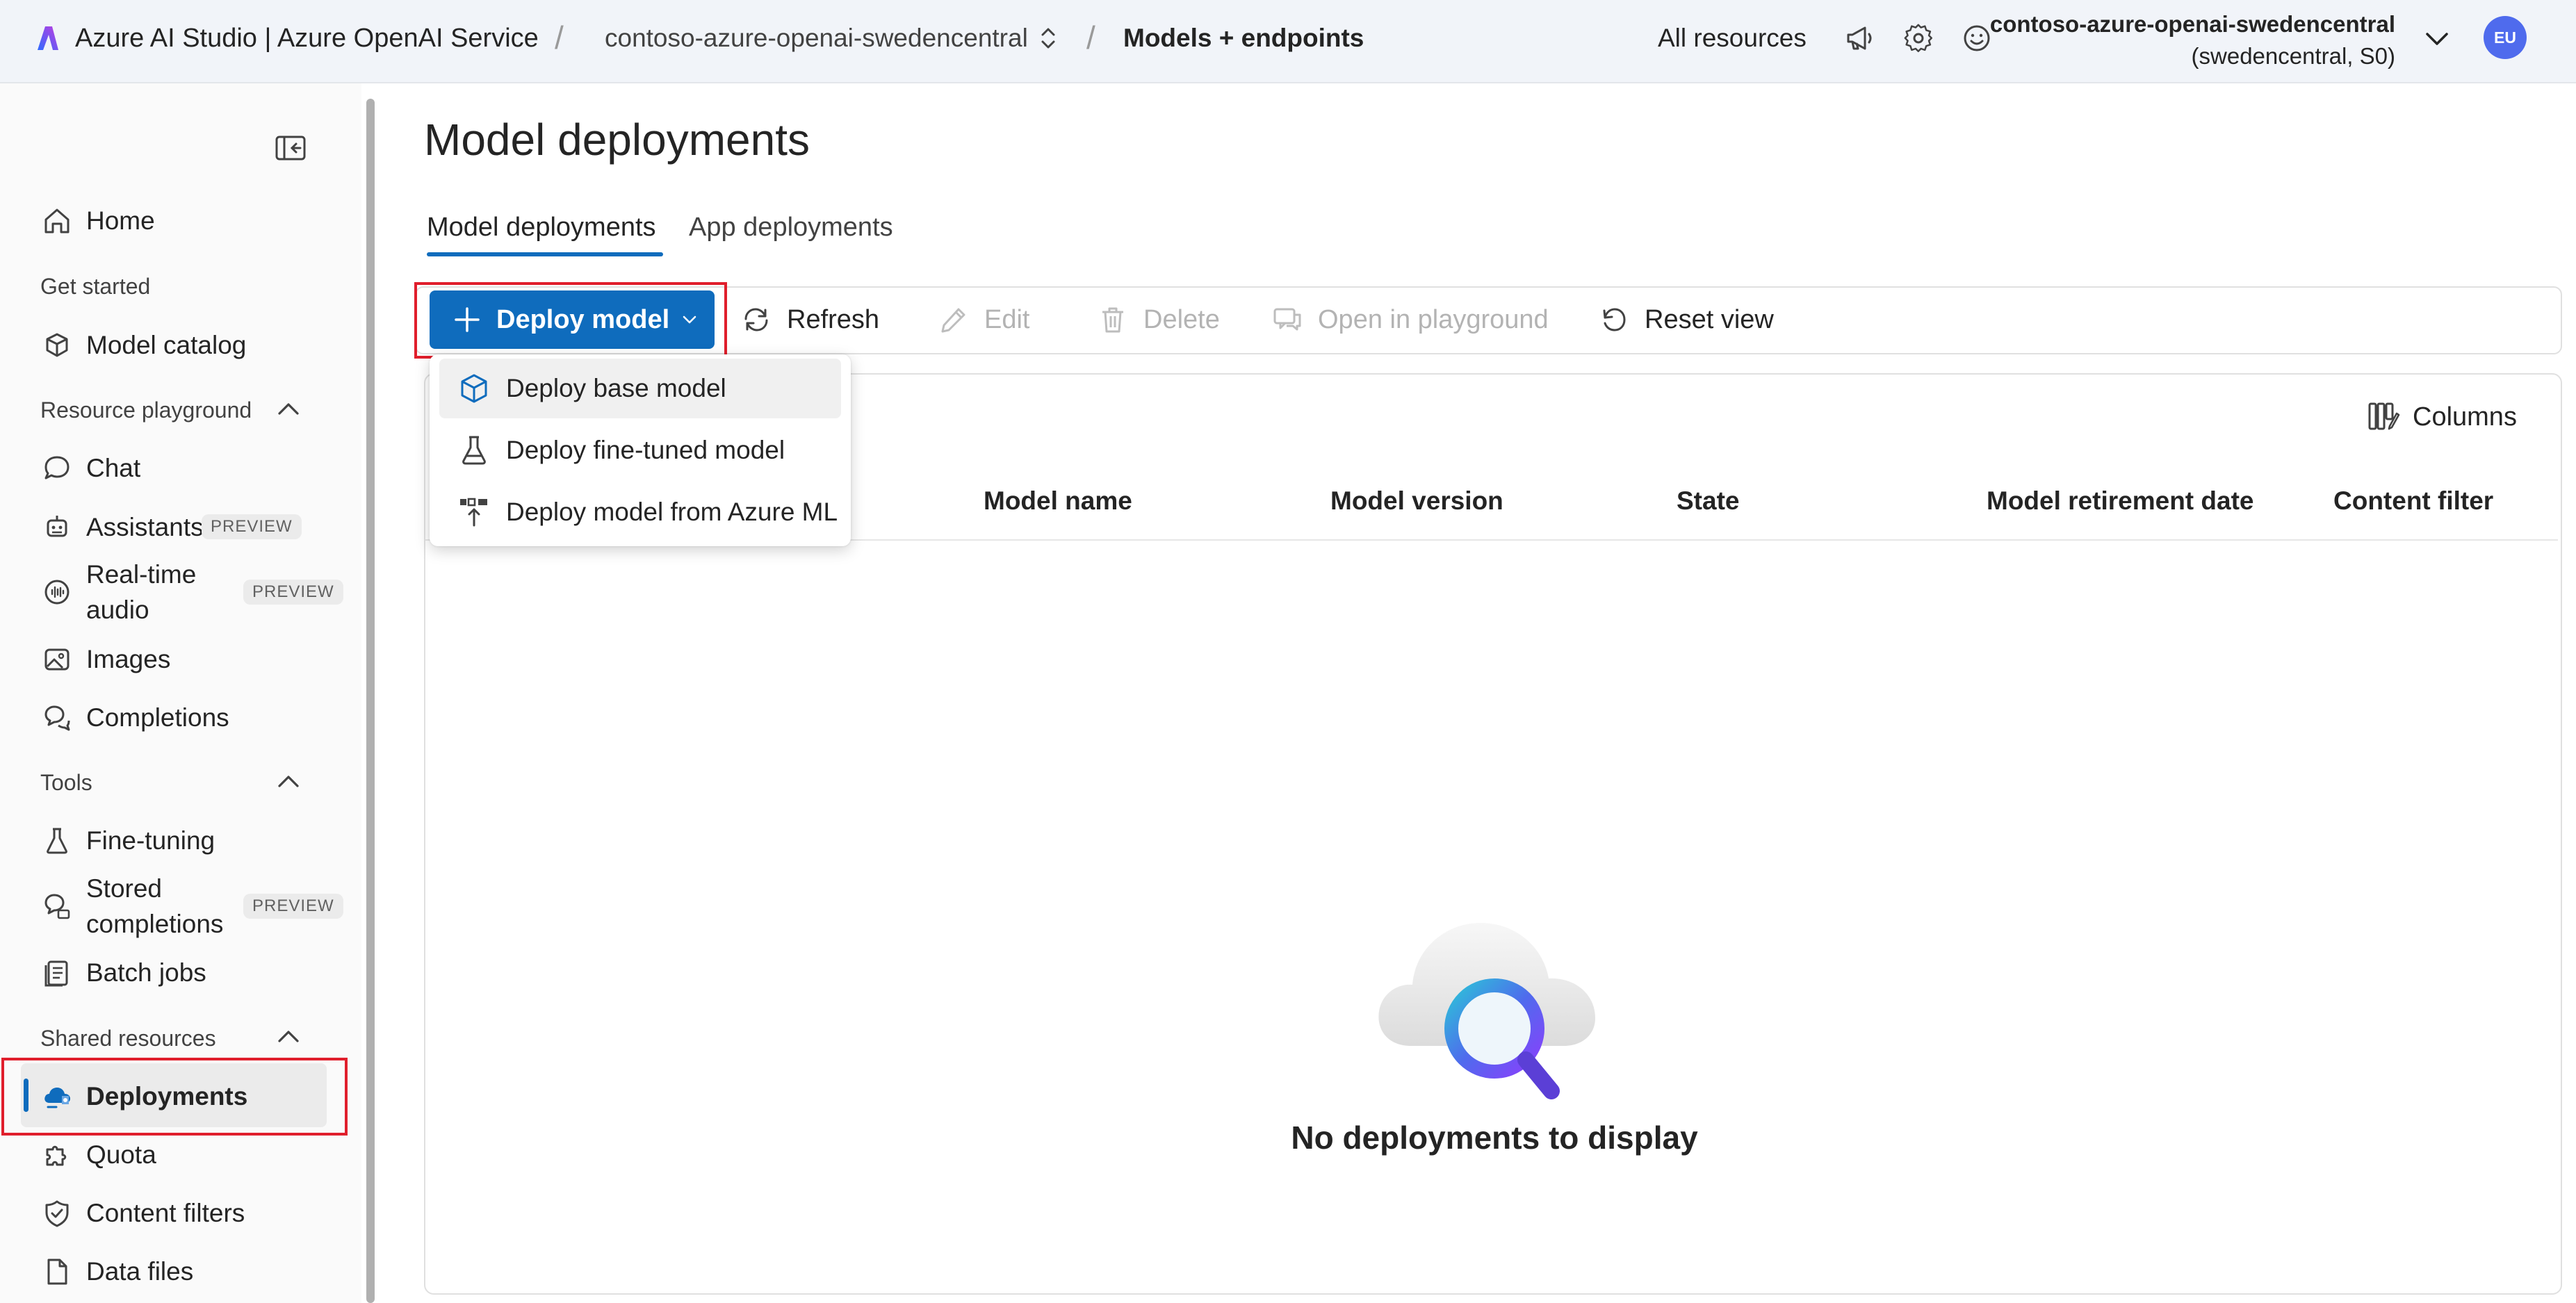  What do you see at coordinates (307, 38) in the screenshot?
I see `brand-title: Azure AI Studio | Azure OpenAI Service` at bounding box center [307, 38].